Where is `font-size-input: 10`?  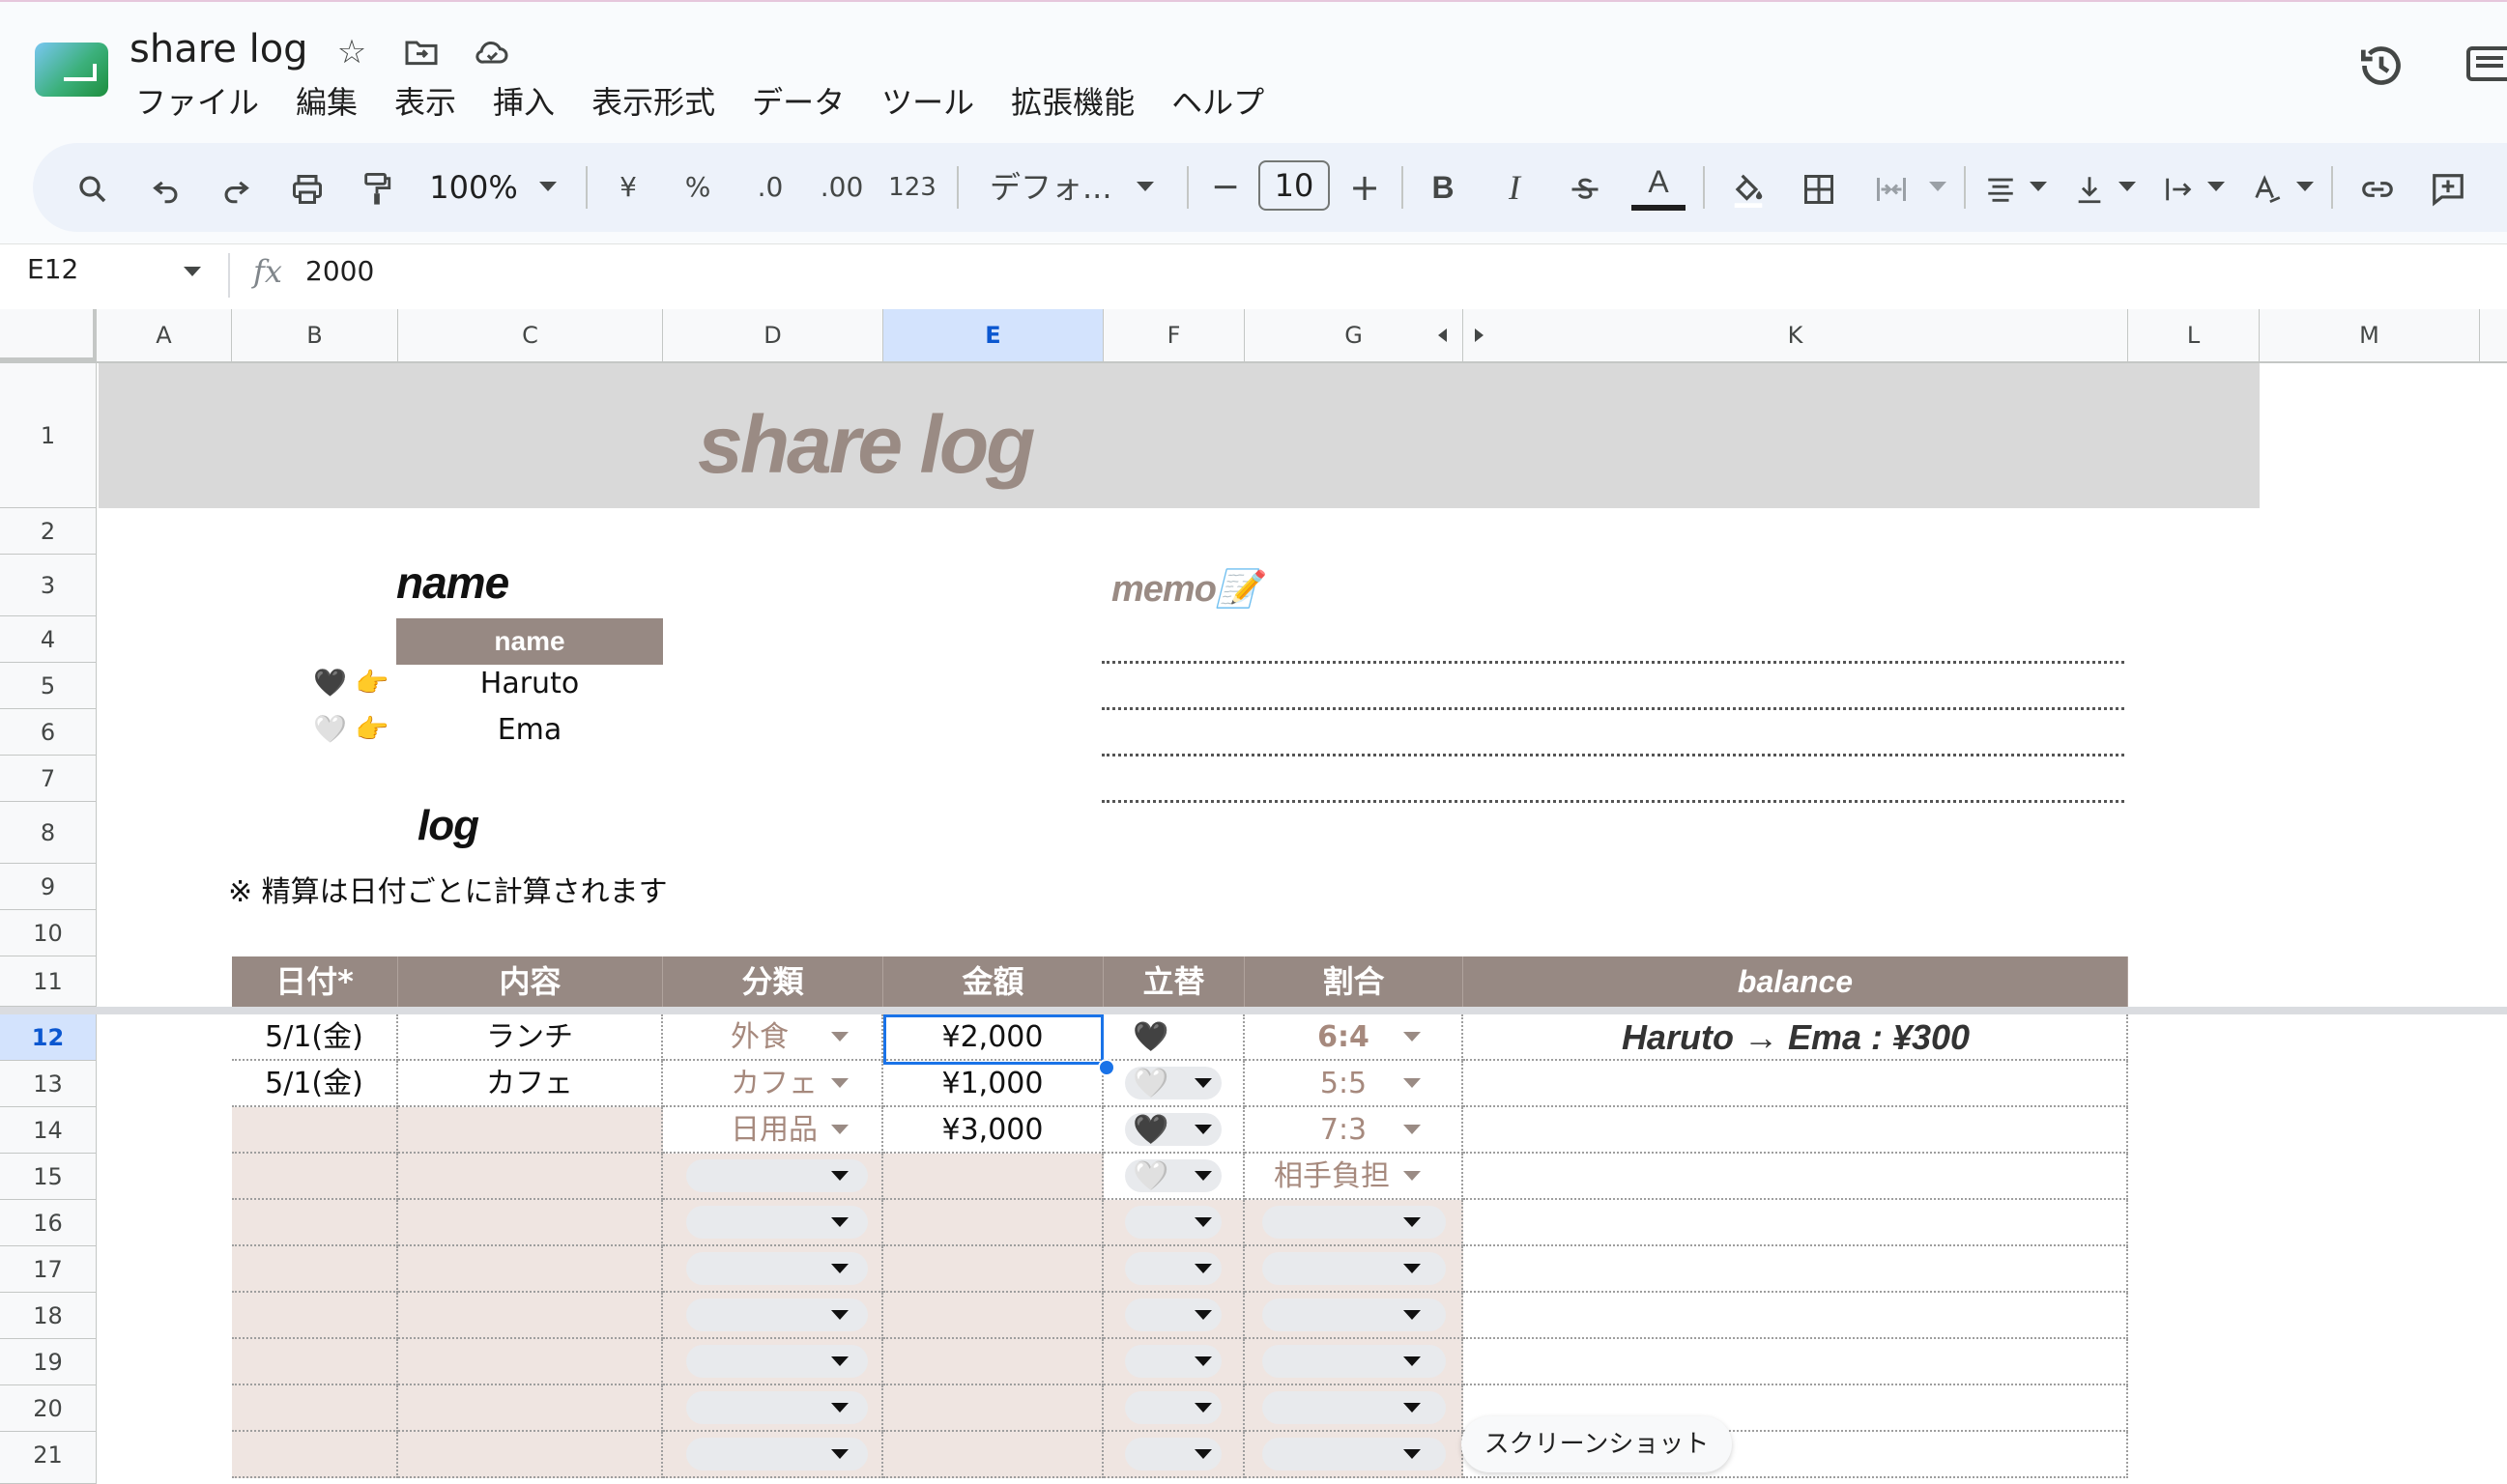
font-size-input: 10 is located at coordinates (1294, 185).